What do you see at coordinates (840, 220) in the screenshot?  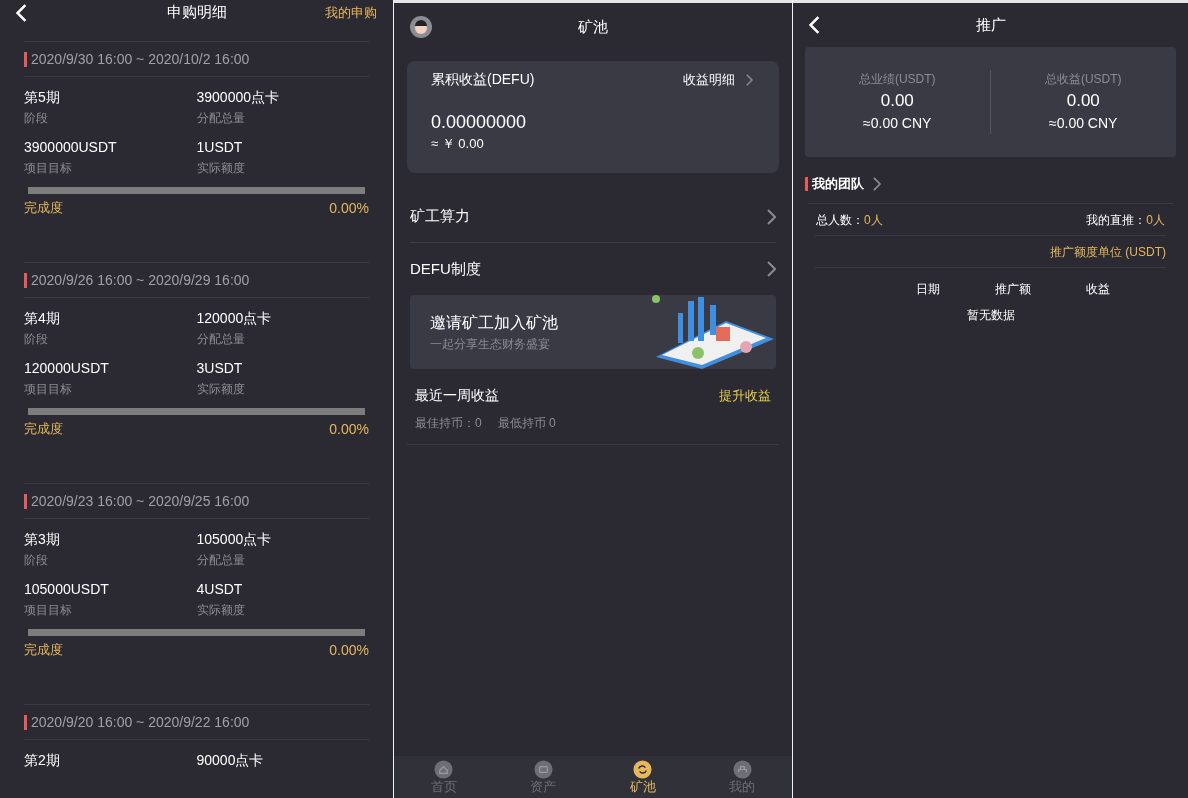 I see `total-label: 总人数：` at bounding box center [840, 220].